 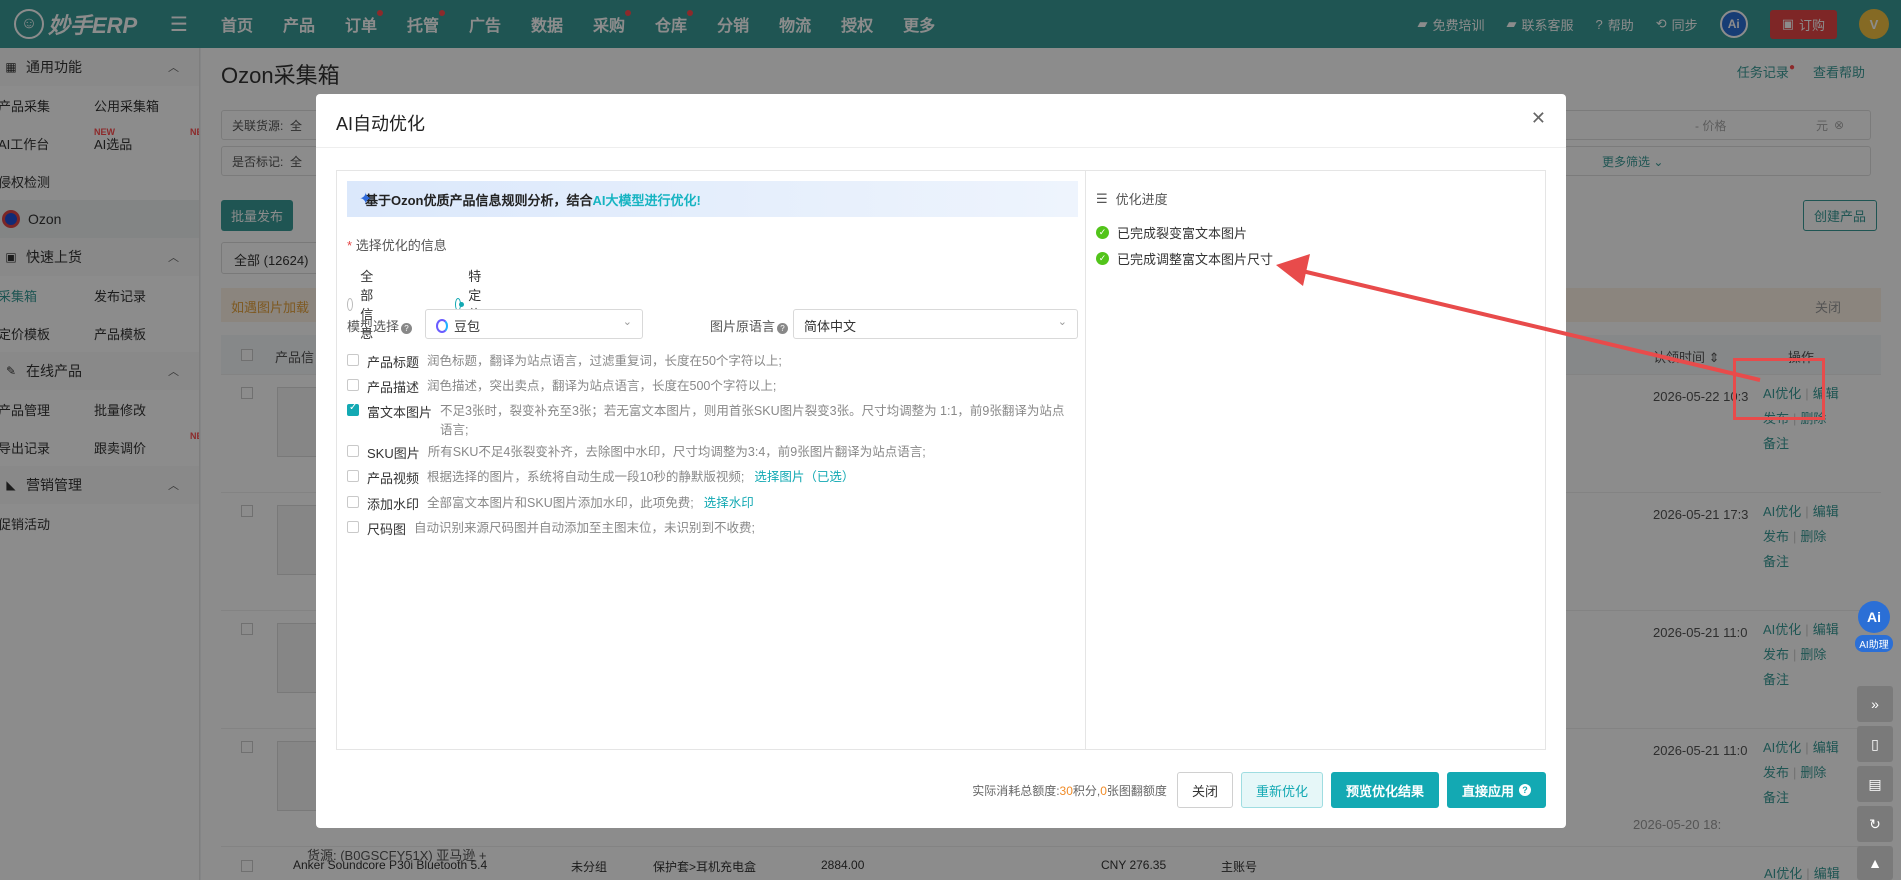 I want to click on progress-item: ✓ 已完成调整富文本图片尺寸, so click(x=1184, y=258).